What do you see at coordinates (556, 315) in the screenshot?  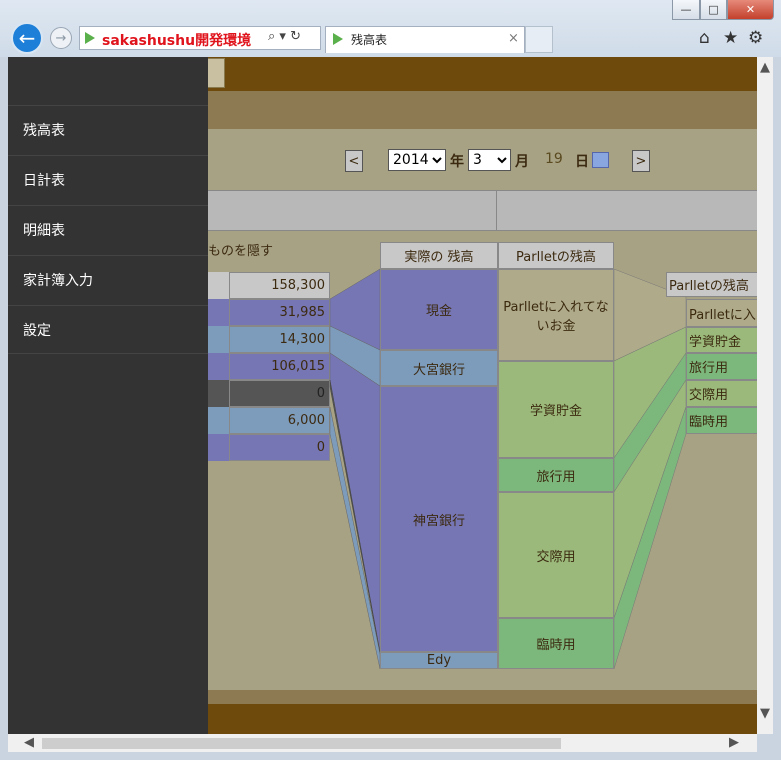 I see `parllet-item-not-in: Parlletに入れてないお金` at bounding box center [556, 315].